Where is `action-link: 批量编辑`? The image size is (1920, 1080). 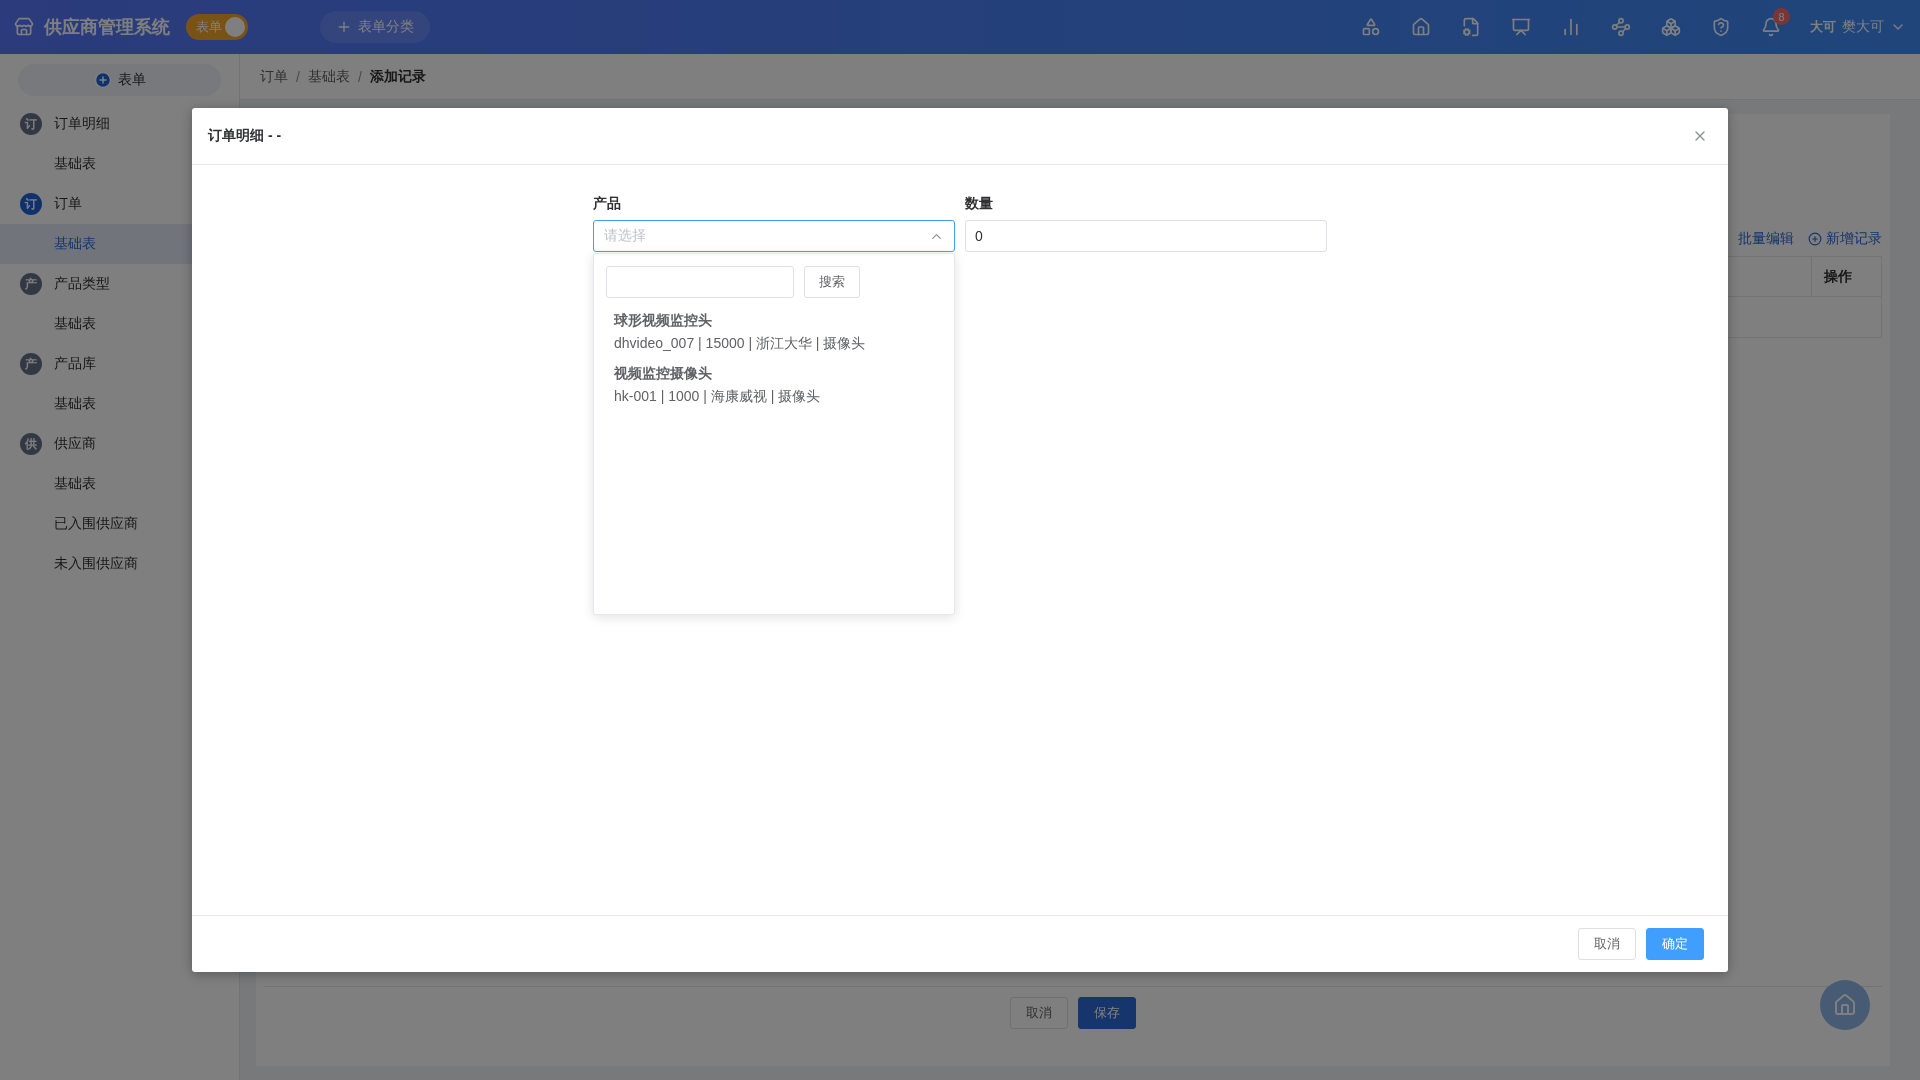
action-link: 批量编辑 is located at coordinates (1766, 239).